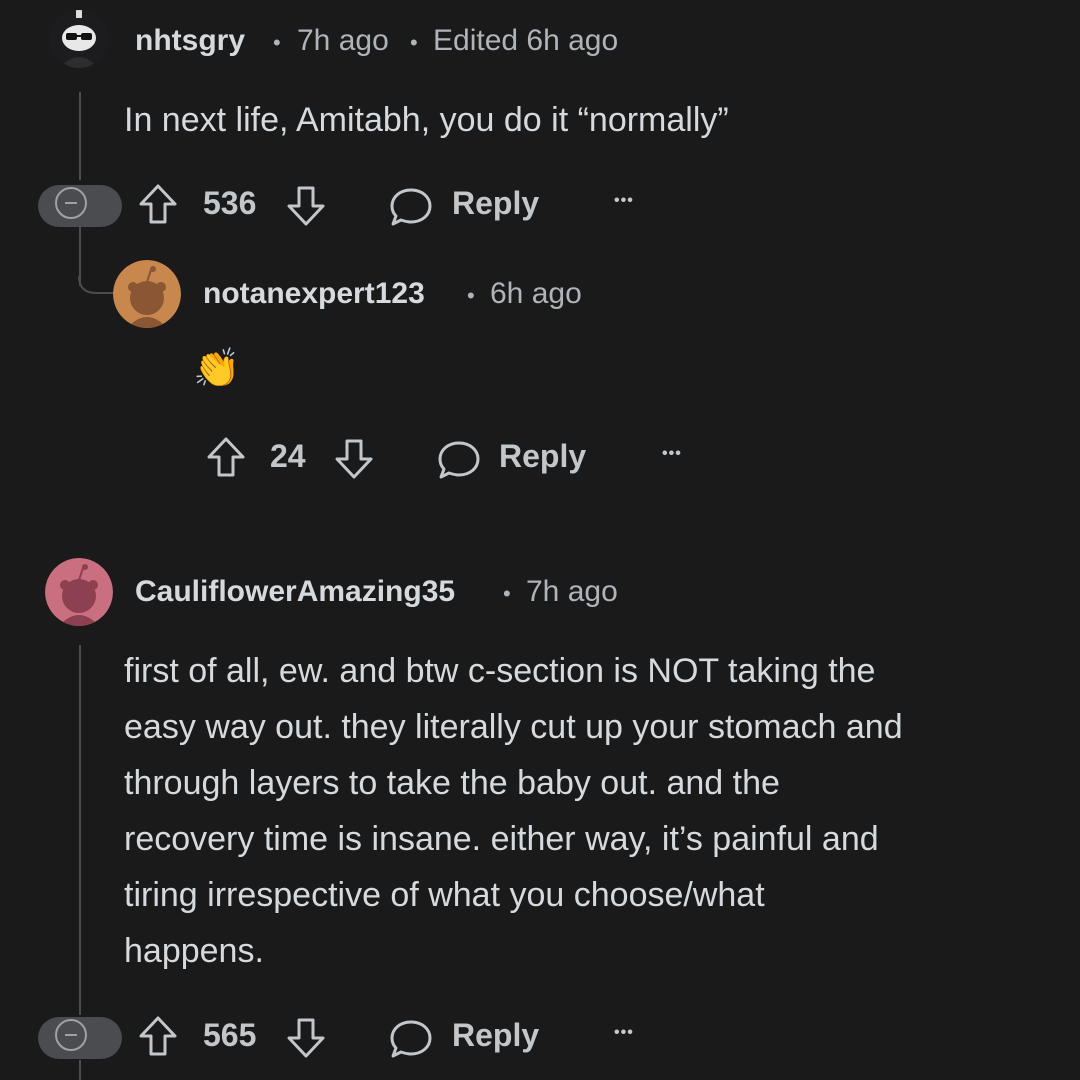 The width and height of the screenshot is (1080, 1080). What do you see at coordinates (288, 456) in the screenshot?
I see `vote-score: 24` at bounding box center [288, 456].